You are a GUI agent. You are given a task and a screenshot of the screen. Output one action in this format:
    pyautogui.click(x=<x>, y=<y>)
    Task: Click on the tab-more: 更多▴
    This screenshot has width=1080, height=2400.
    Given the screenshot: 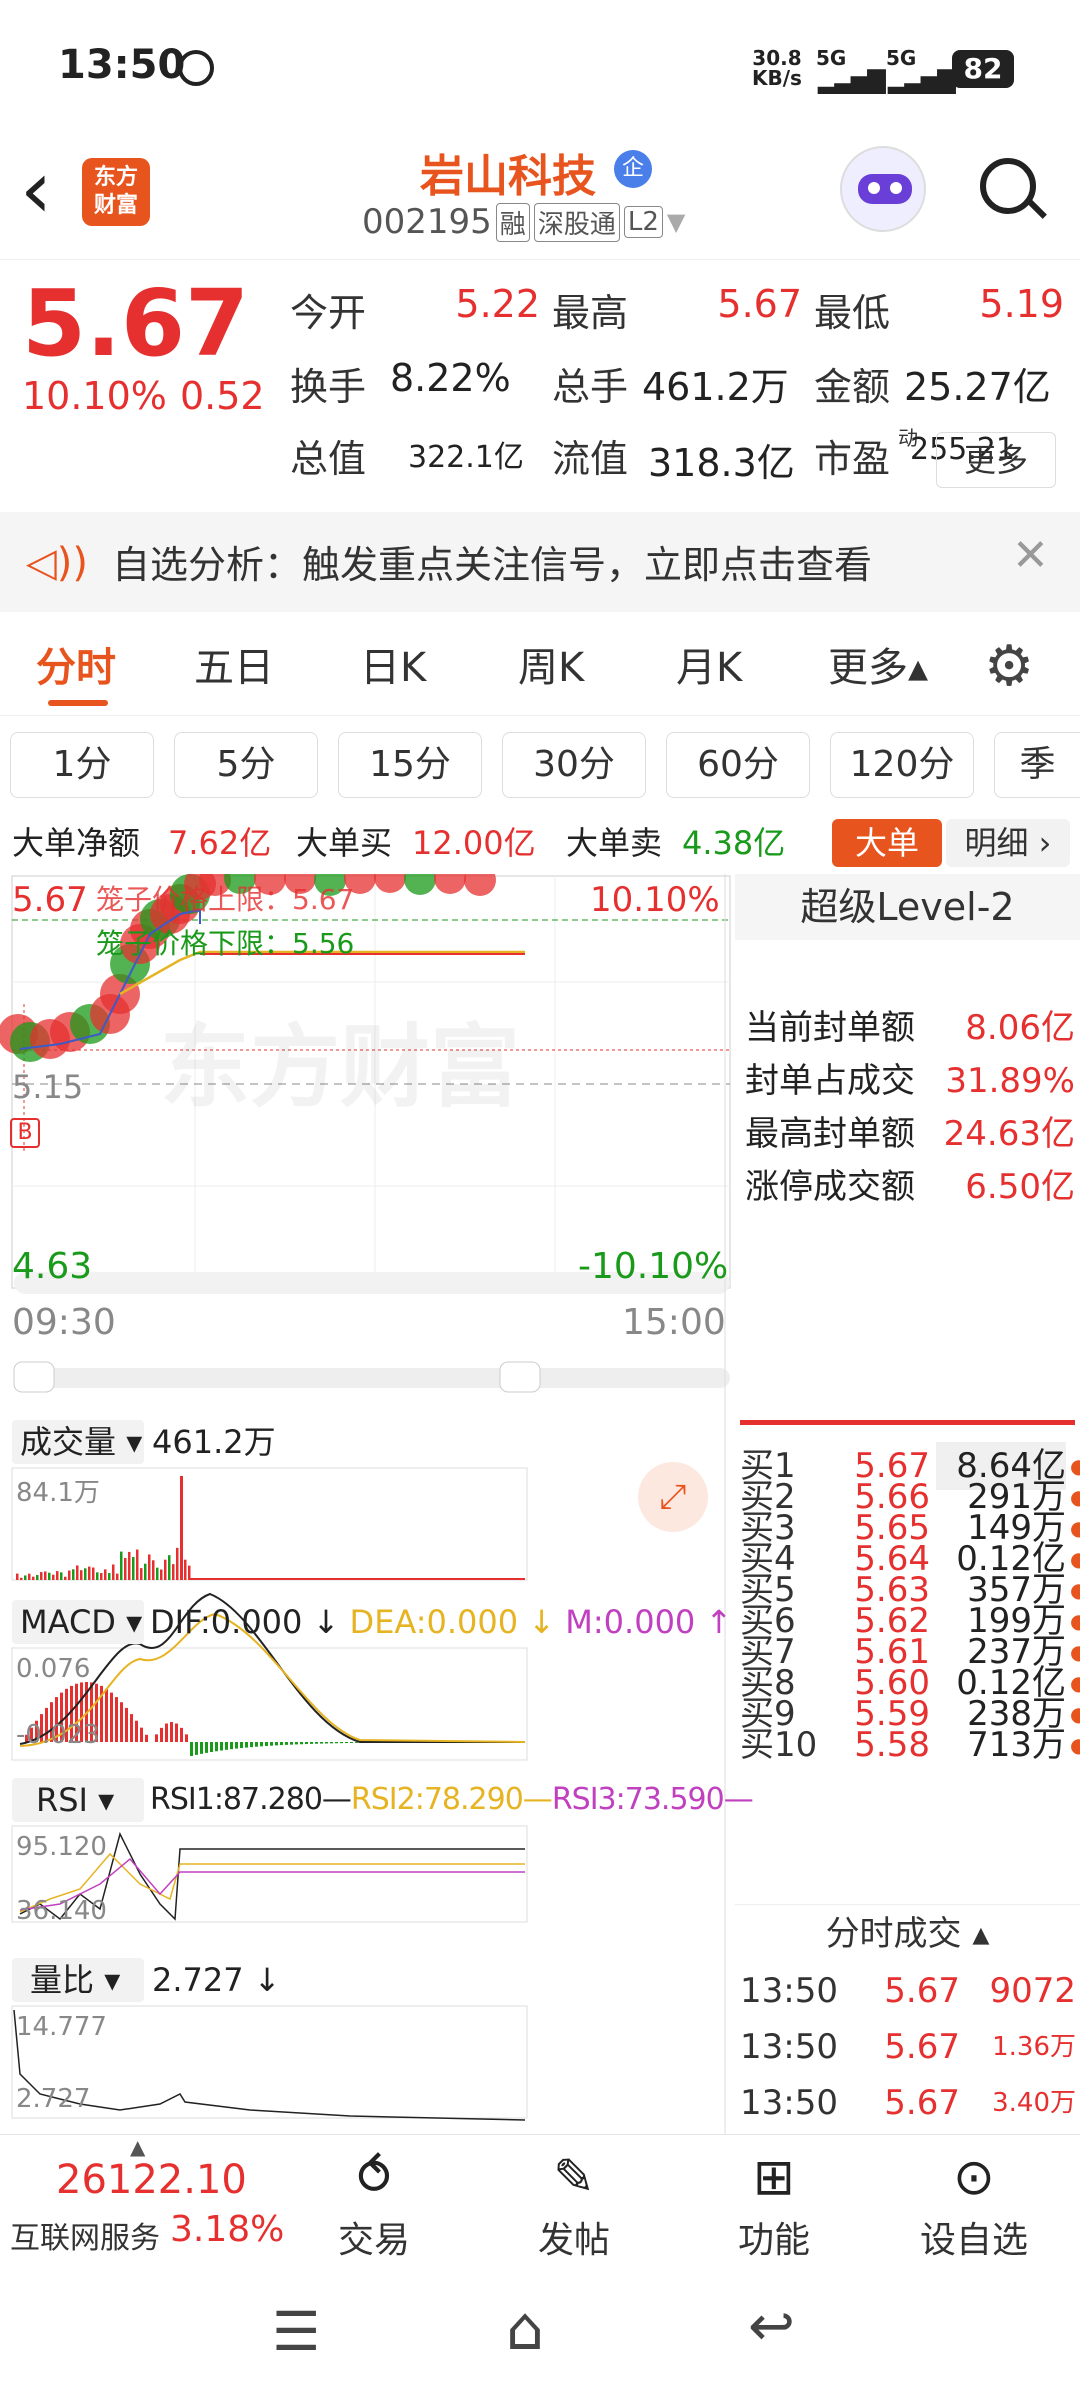 What is the action you would take?
    pyautogui.click(x=878, y=668)
    